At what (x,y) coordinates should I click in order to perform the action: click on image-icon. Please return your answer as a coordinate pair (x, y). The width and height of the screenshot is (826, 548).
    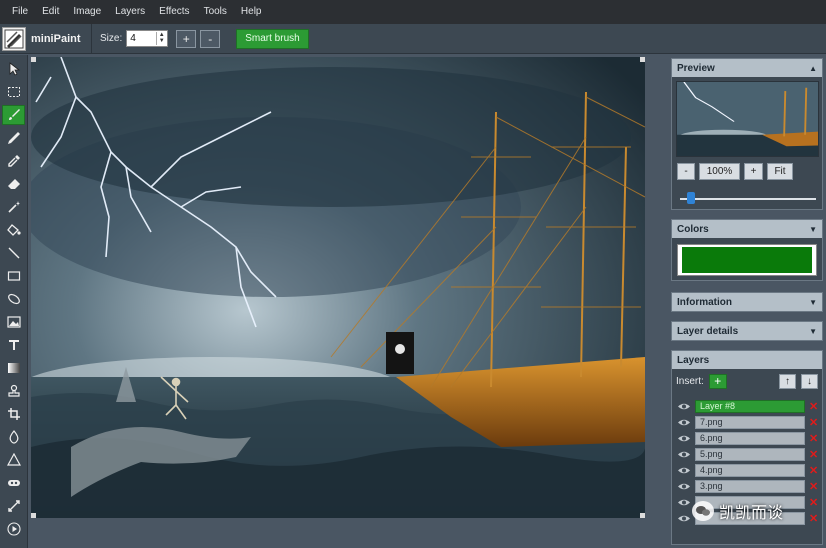
    Looking at the image, I should click on (13, 322).